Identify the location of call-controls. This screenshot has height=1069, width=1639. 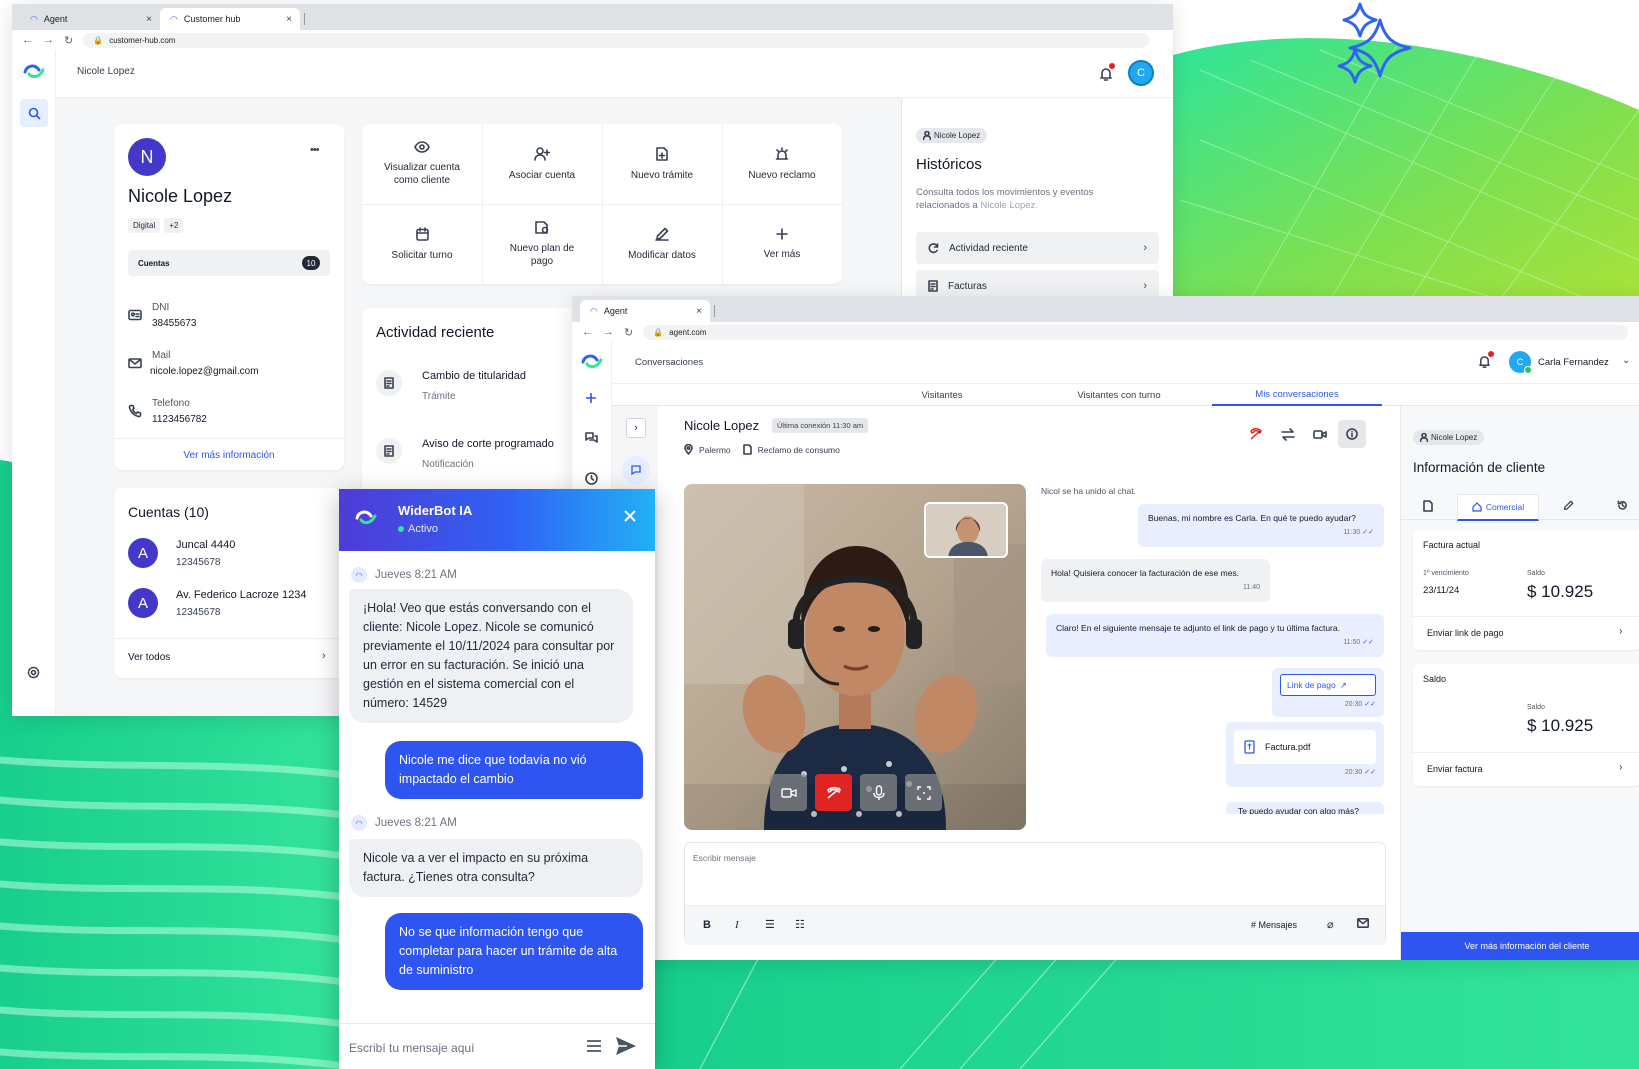
(856, 792).